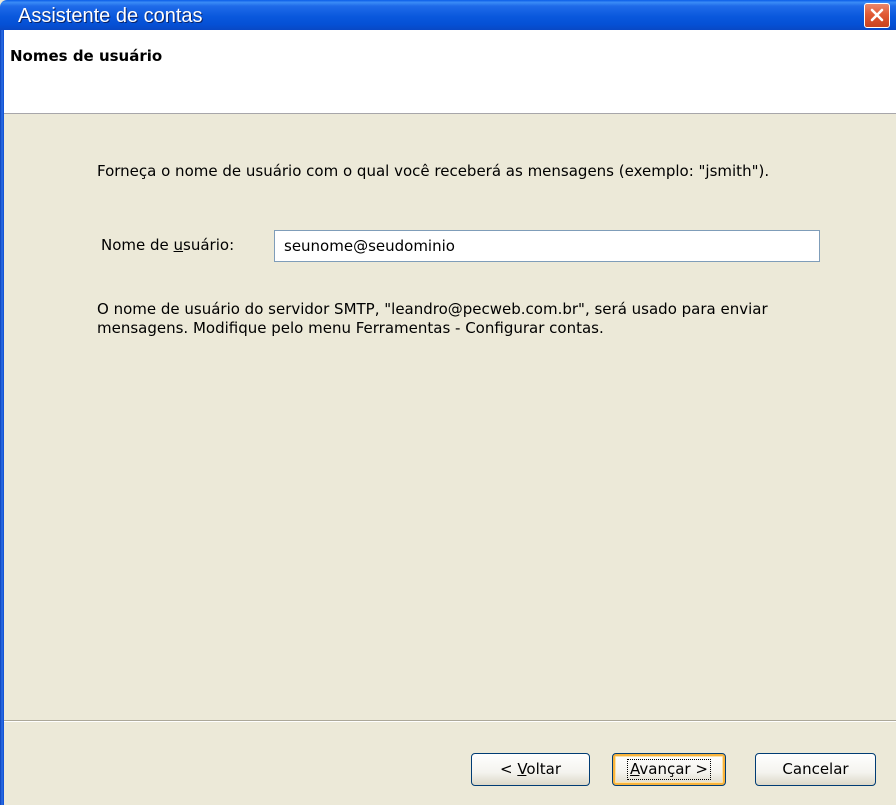  I want to click on title-bar: Assistente de contas, so click(448, 15).